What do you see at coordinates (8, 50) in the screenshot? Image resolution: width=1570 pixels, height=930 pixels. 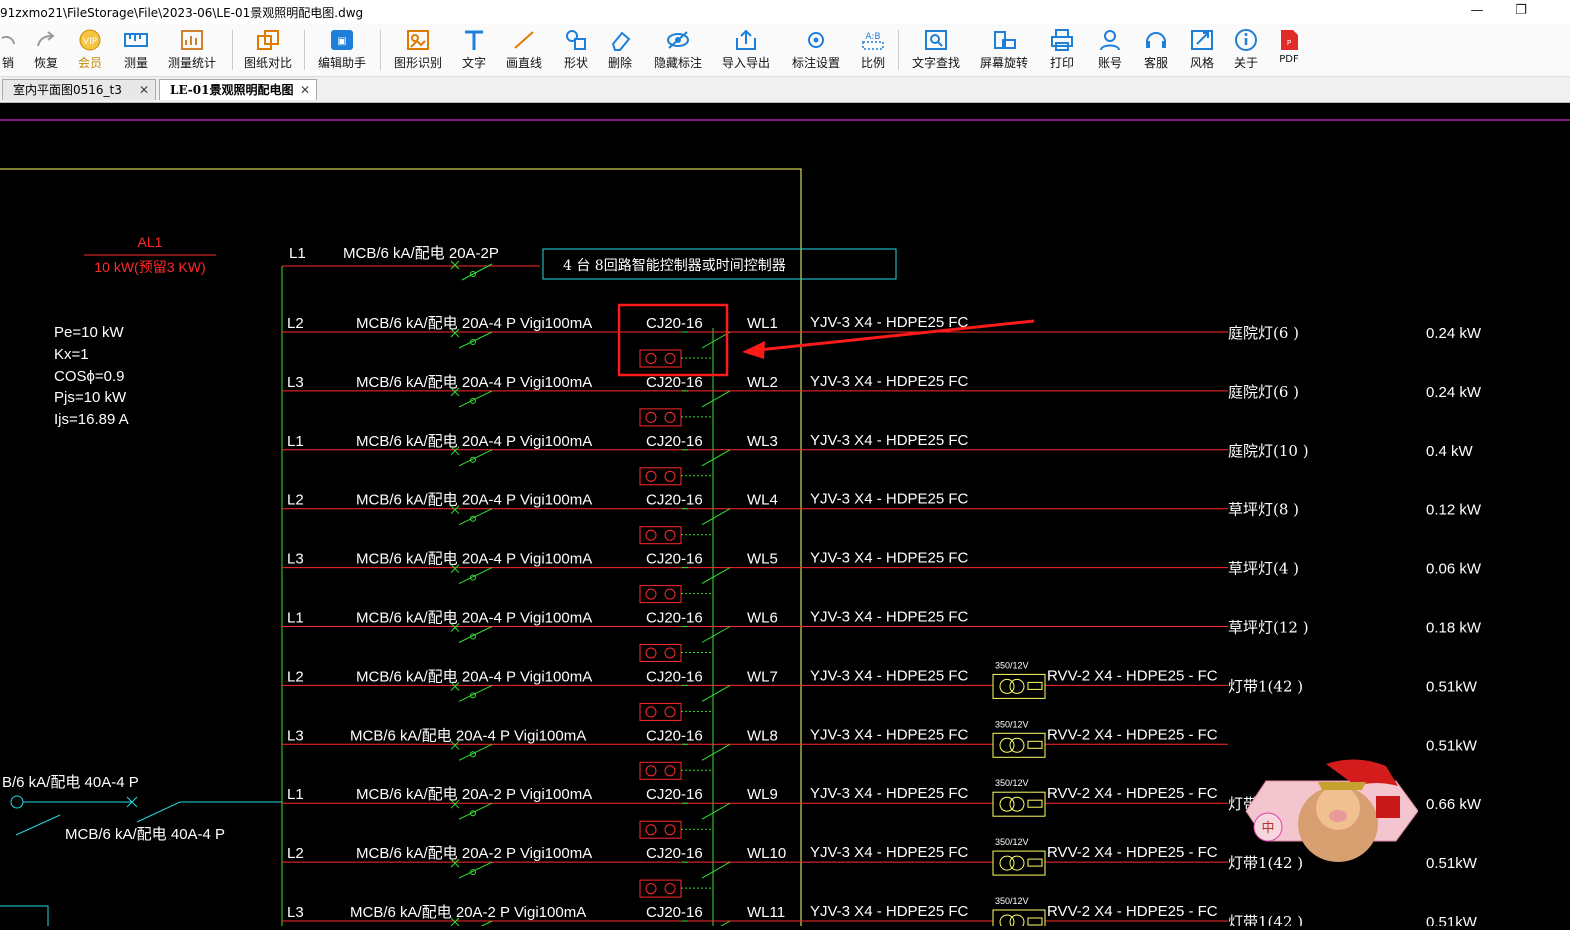 I see `undo-button: 销` at bounding box center [8, 50].